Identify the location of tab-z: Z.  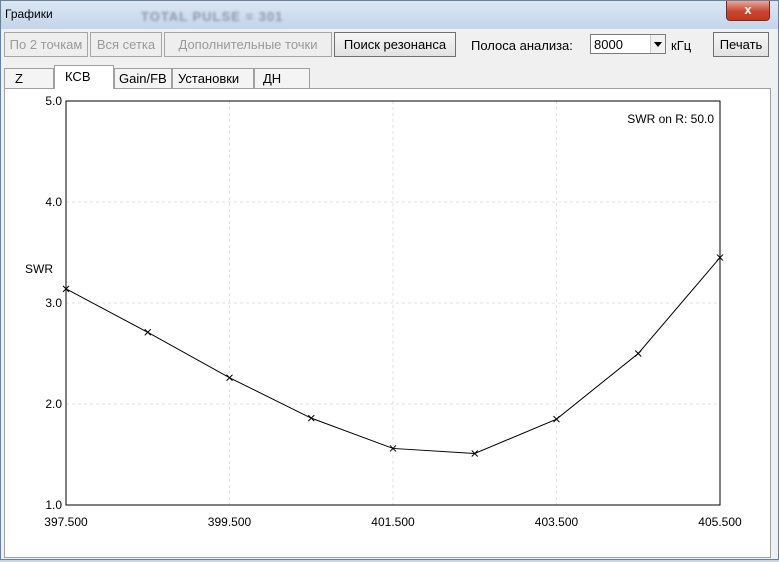
(29, 78).